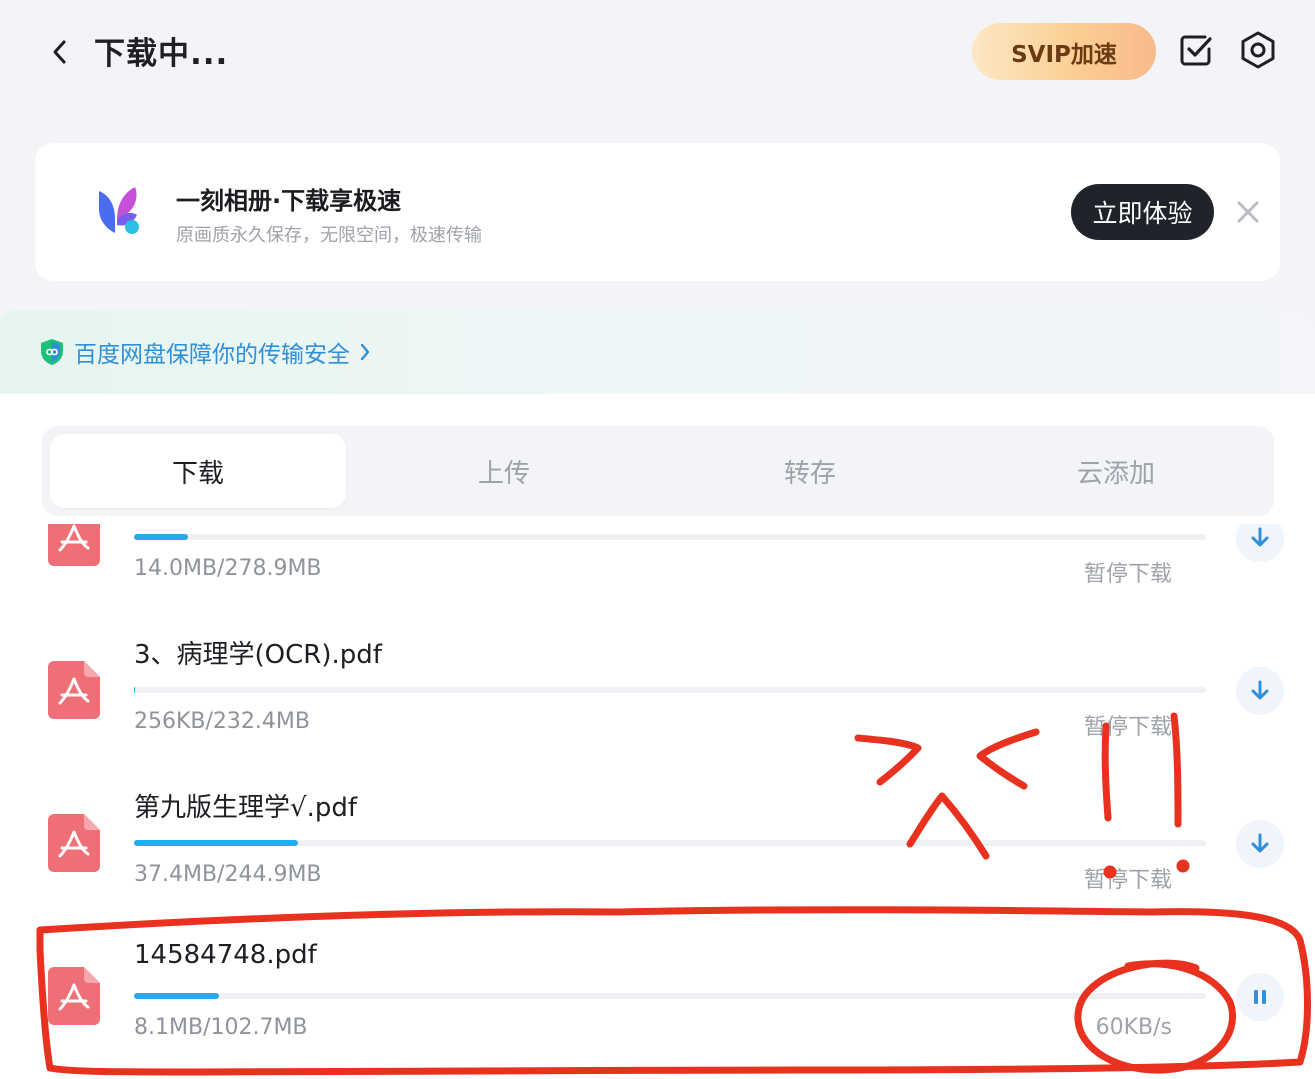 This screenshot has height=1079, width=1315. I want to click on settings-button, so click(1258, 50).